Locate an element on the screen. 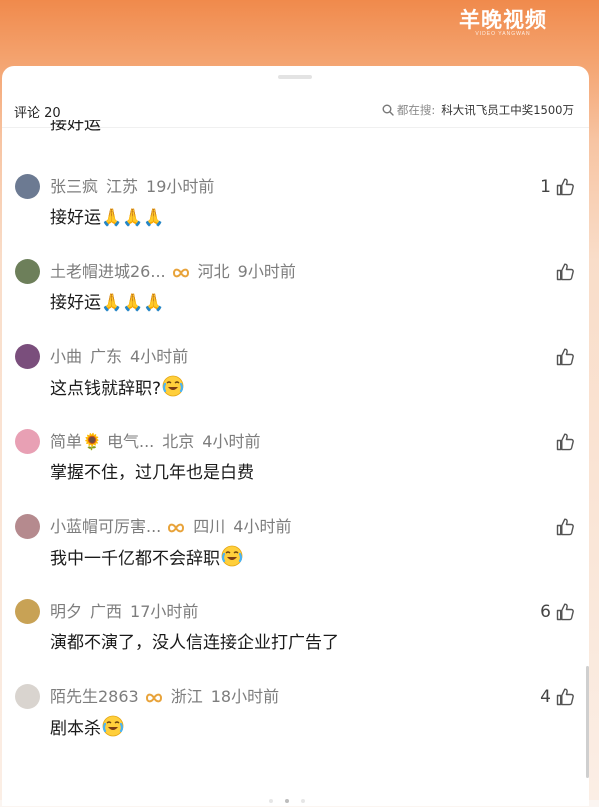 This screenshot has height=807, width=599. like-button: 6 is located at coordinates (557, 611).